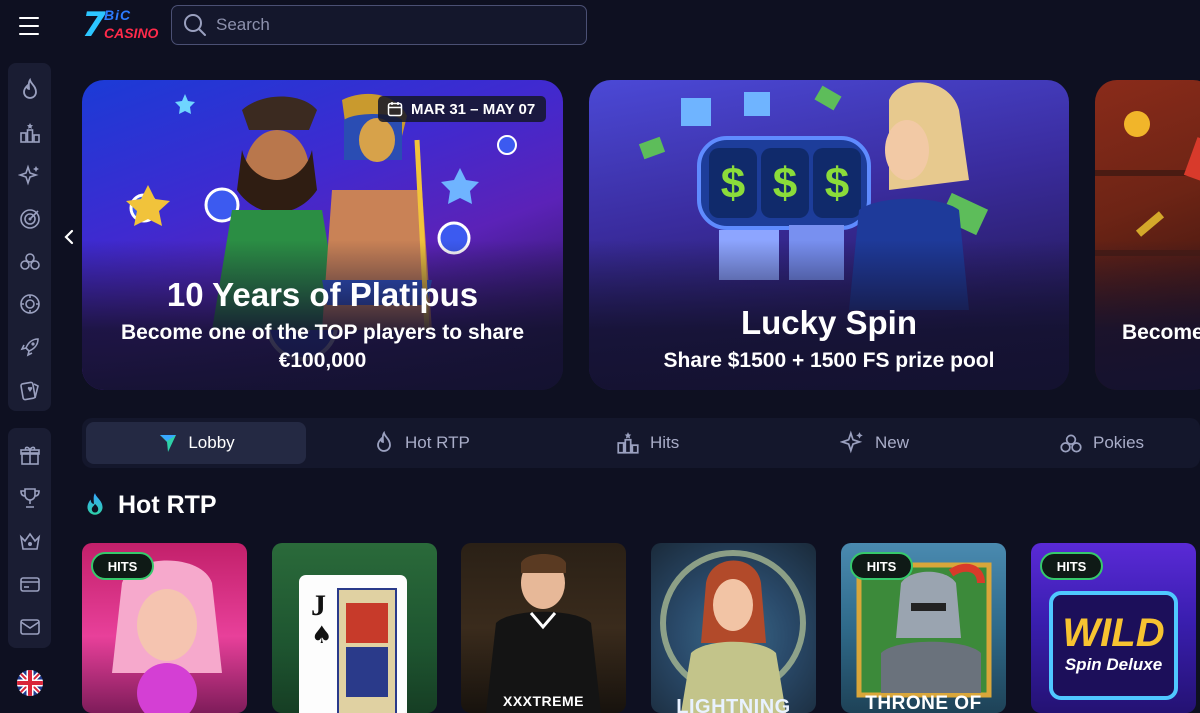 This screenshot has height=713, width=1200. What do you see at coordinates (396, 25) in the screenshot?
I see `search-input` at bounding box center [396, 25].